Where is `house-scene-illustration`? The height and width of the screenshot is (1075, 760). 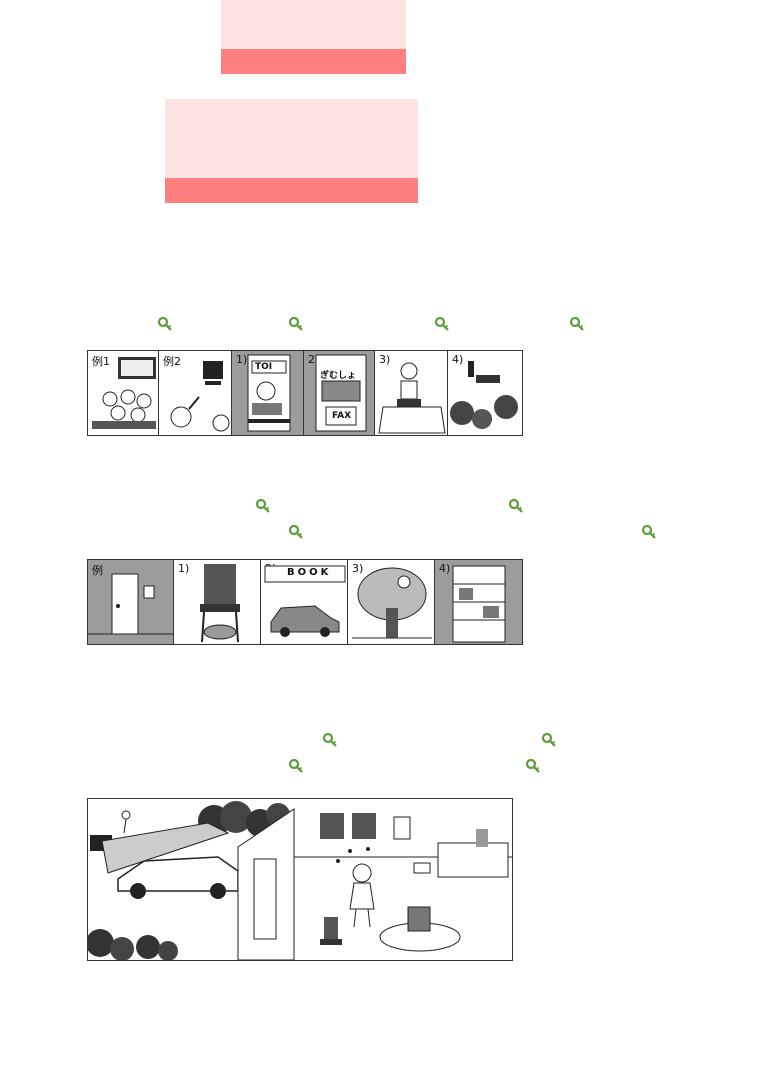 house-scene-illustration is located at coordinates (300, 879).